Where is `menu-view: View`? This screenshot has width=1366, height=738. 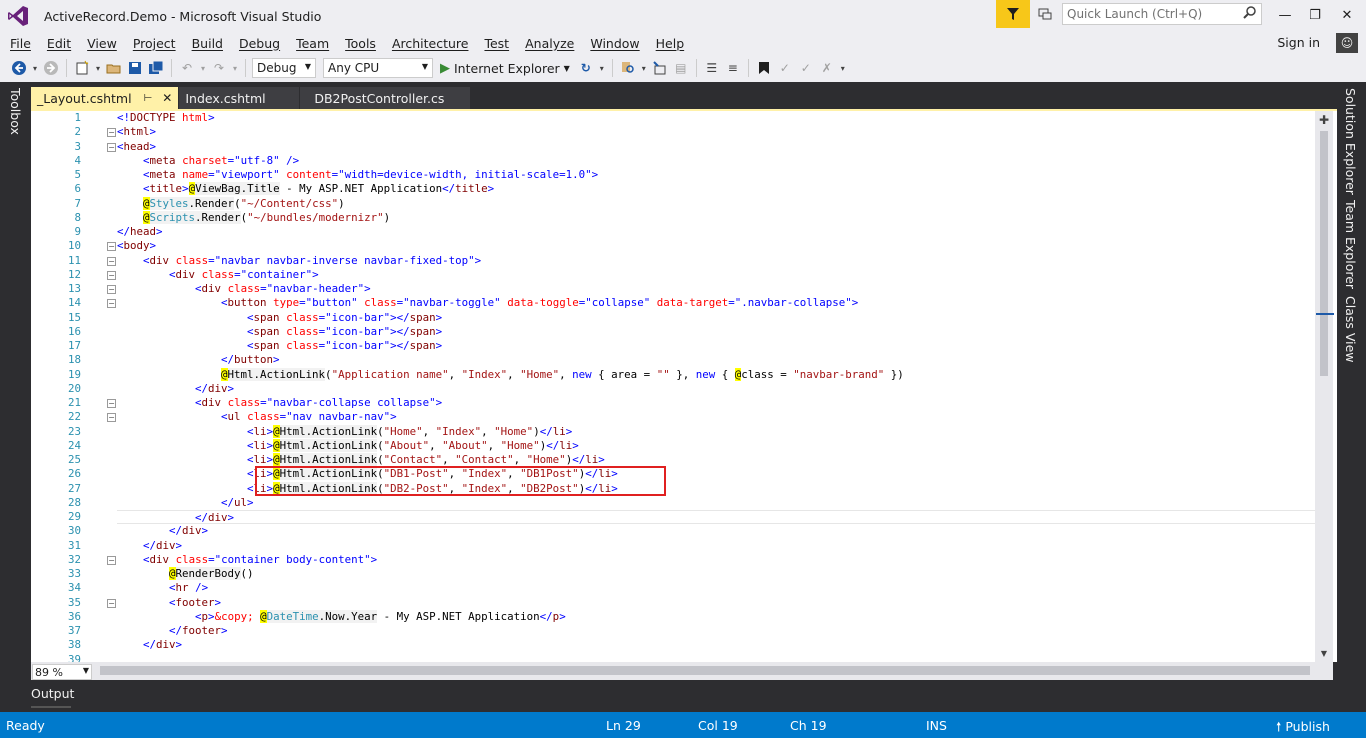 menu-view: View is located at coordinates (102, 43).